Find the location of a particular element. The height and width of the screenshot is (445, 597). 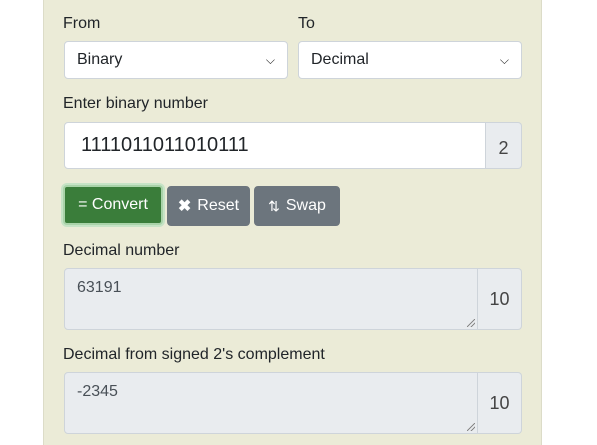

decimal-output-group: 63191 10 is located at coordinates (293, 299).